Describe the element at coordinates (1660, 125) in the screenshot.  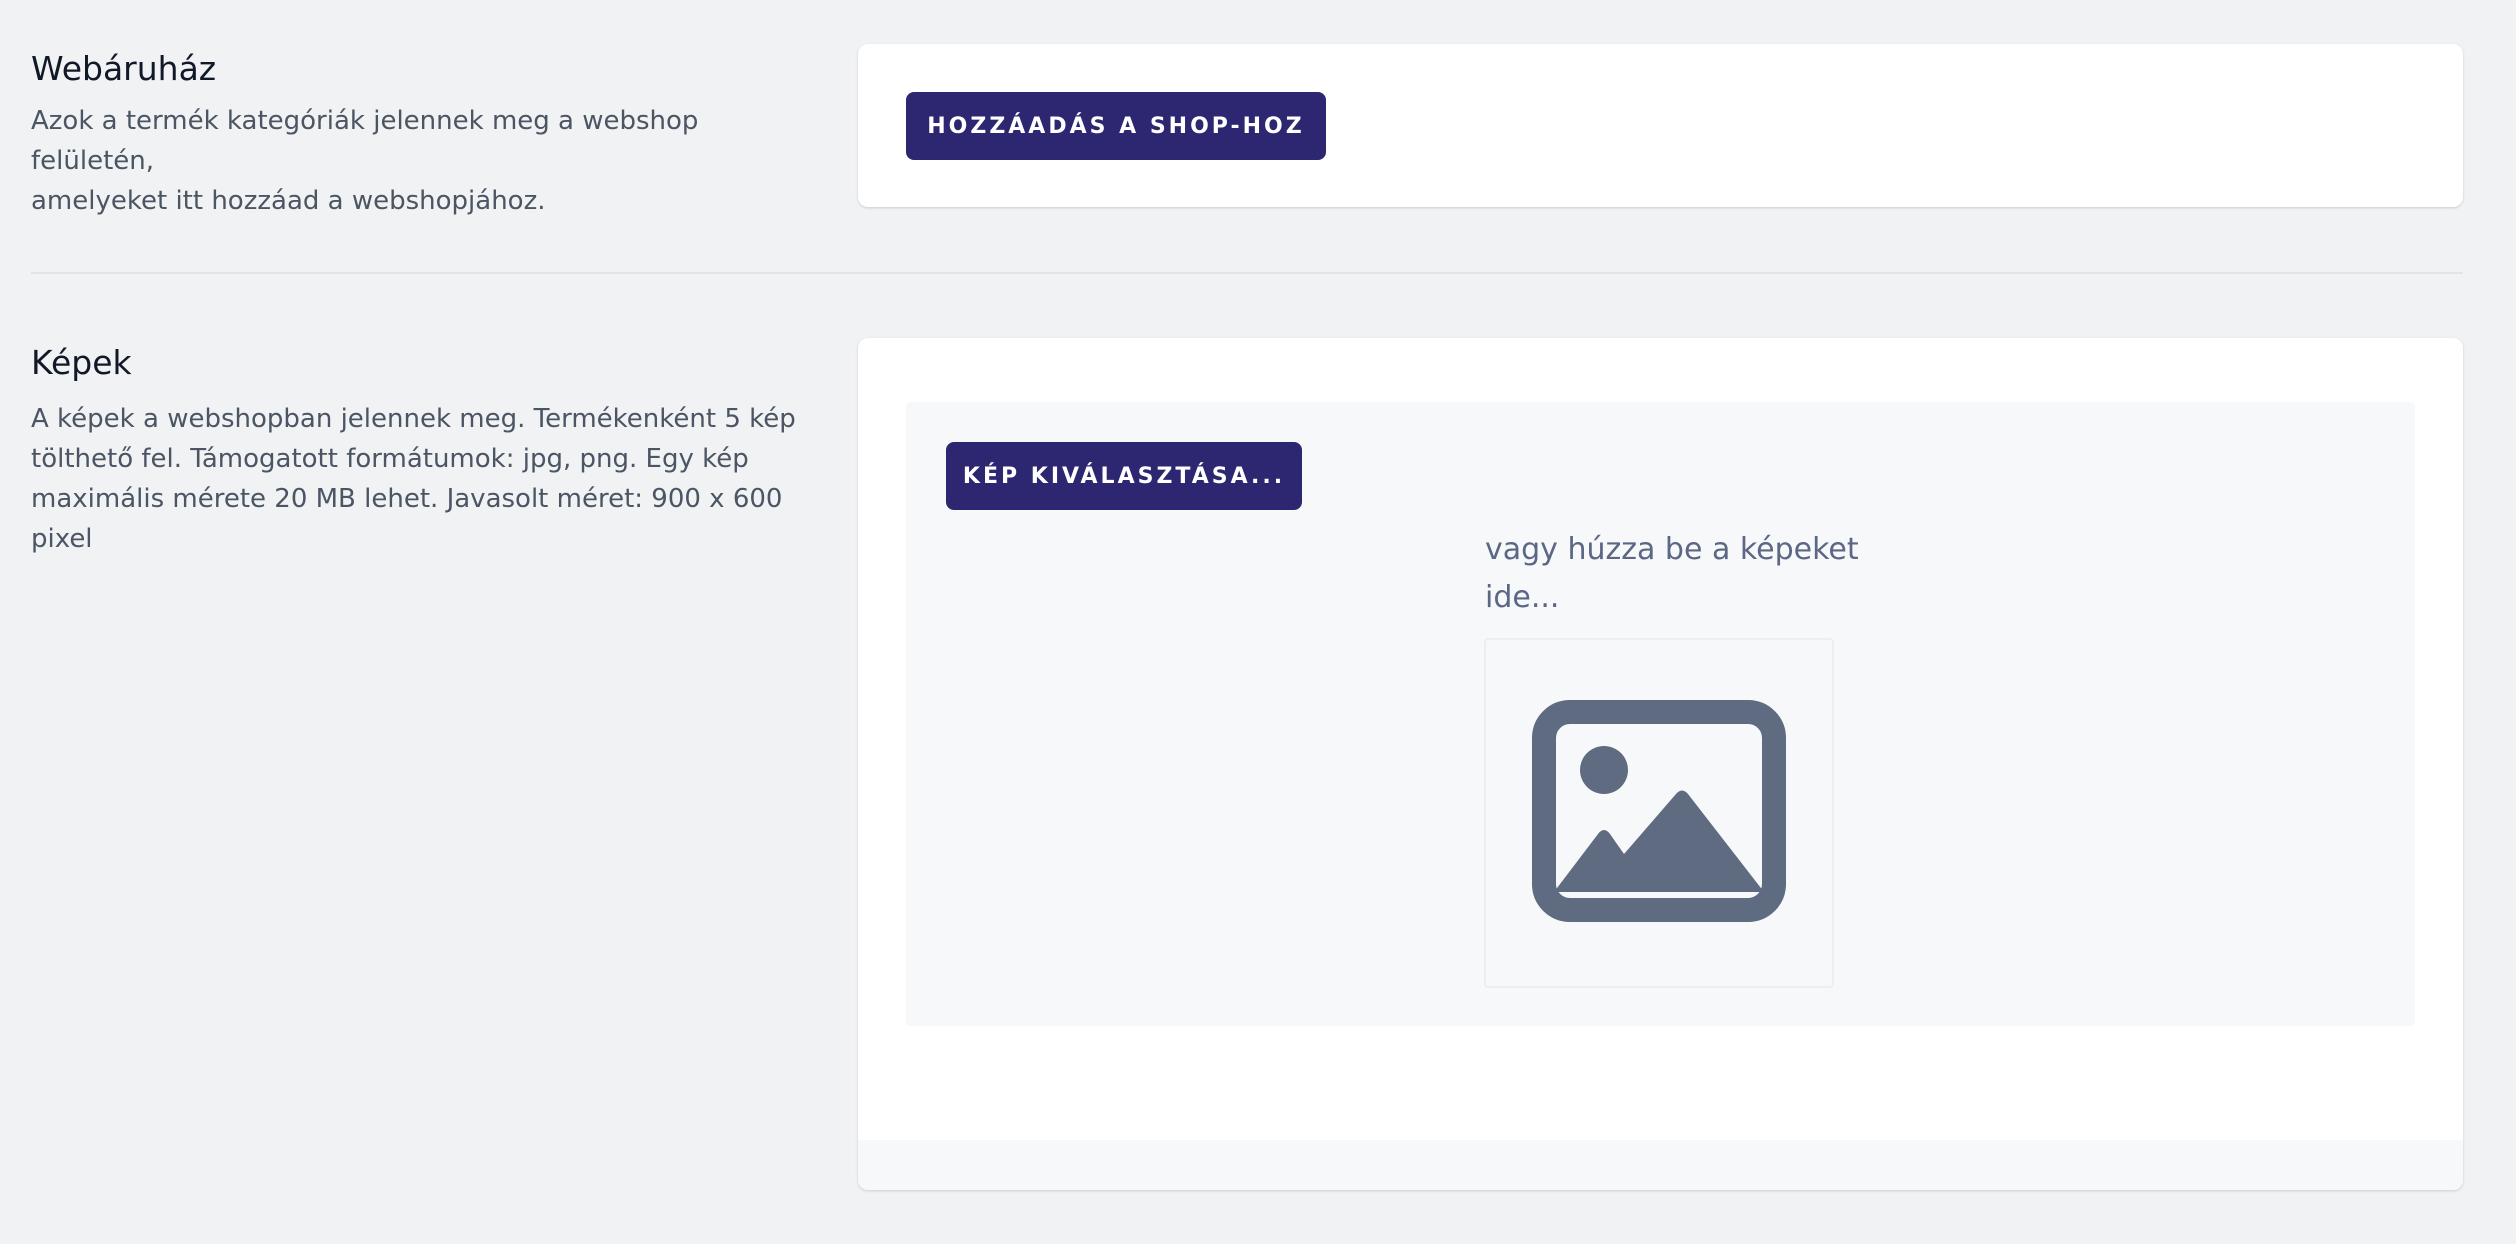
I see `webshop-card: HOZZÁADÁS A SHOP-HOZ` at that location.